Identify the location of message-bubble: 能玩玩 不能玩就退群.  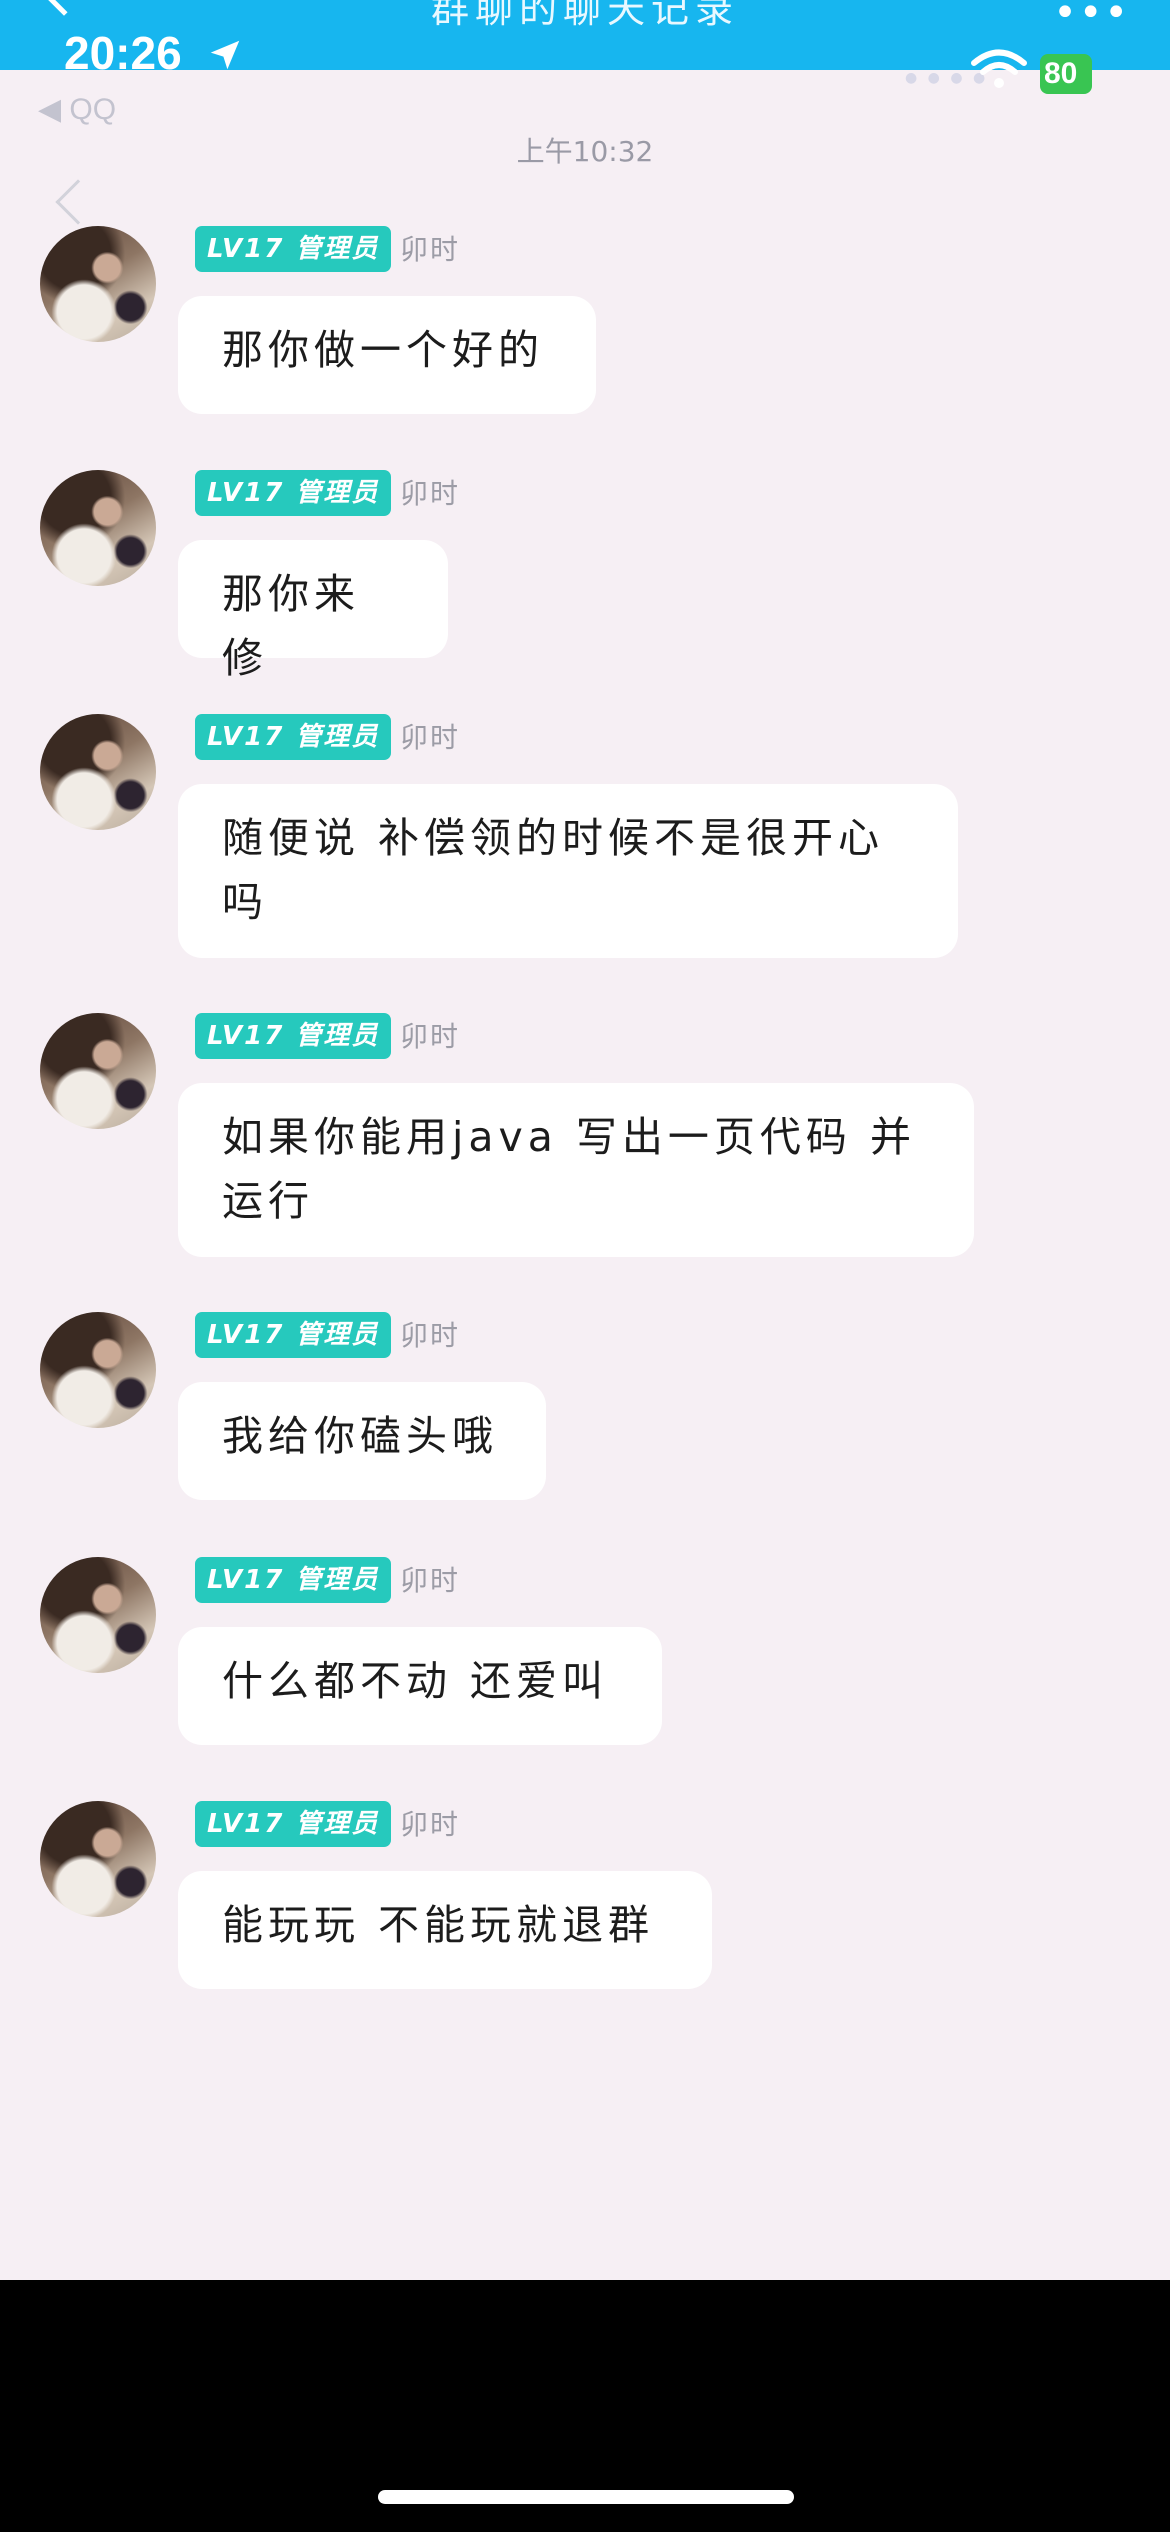
(445, 1930).